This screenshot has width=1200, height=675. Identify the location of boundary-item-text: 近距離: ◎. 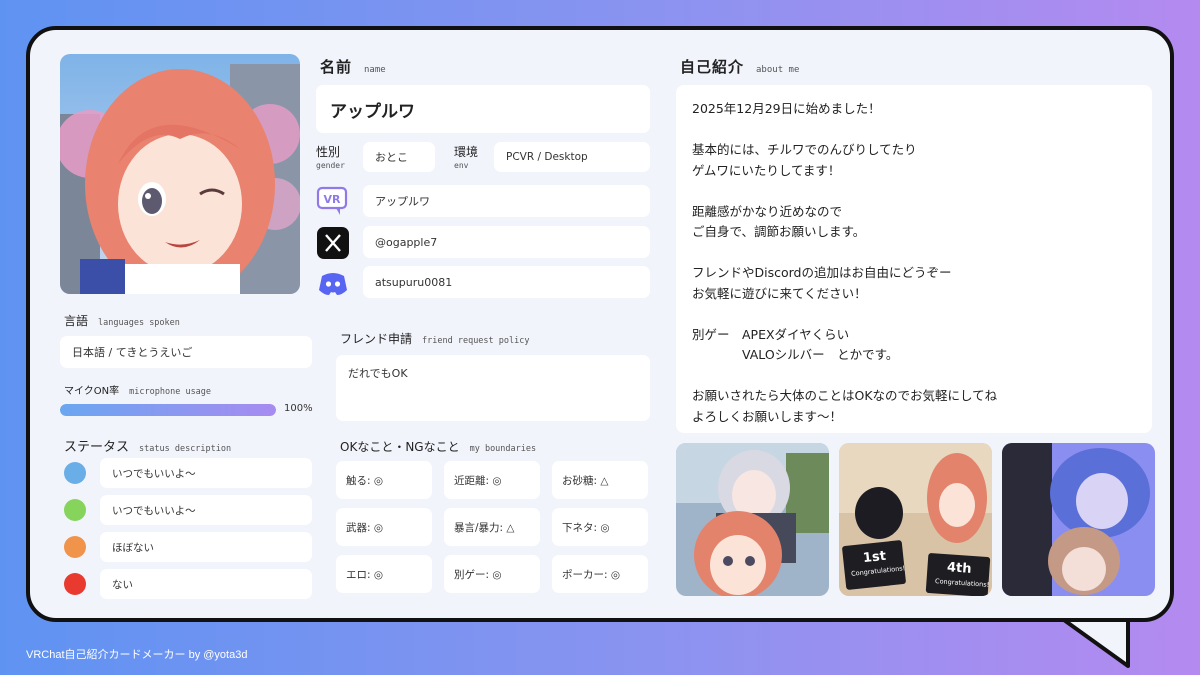
(478, 480).